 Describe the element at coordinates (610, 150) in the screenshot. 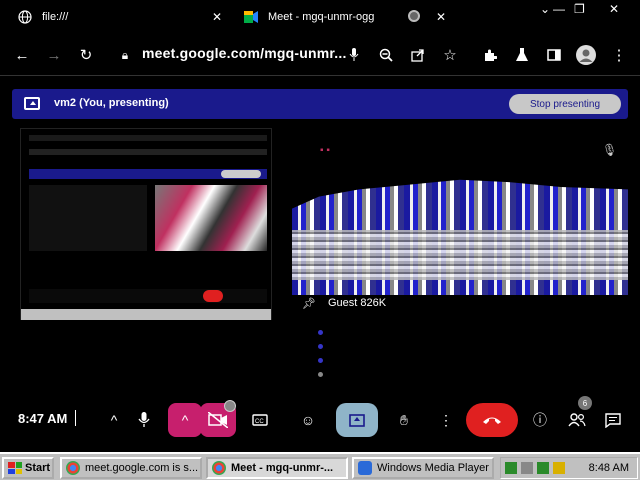

I see `mic-off-icon: 🎙︎` at that location.